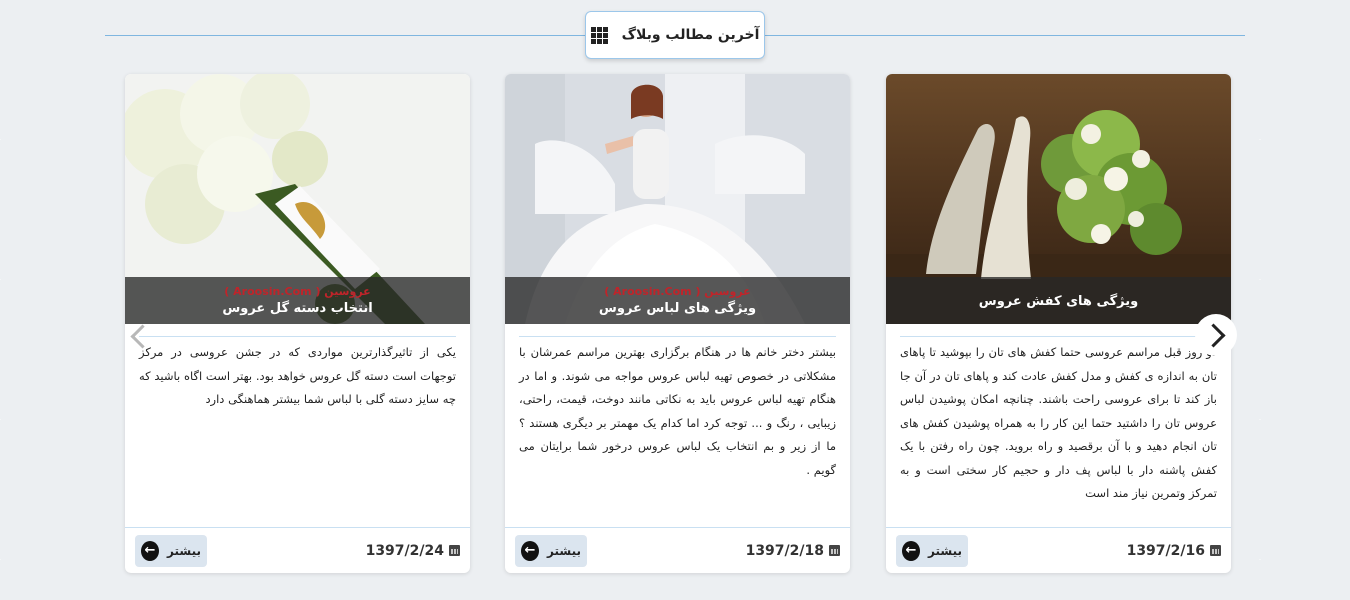 The height and width of the screenshot is (600, 1350). I want to click on post-date-text: 1397/2/24, so click(404, 550).